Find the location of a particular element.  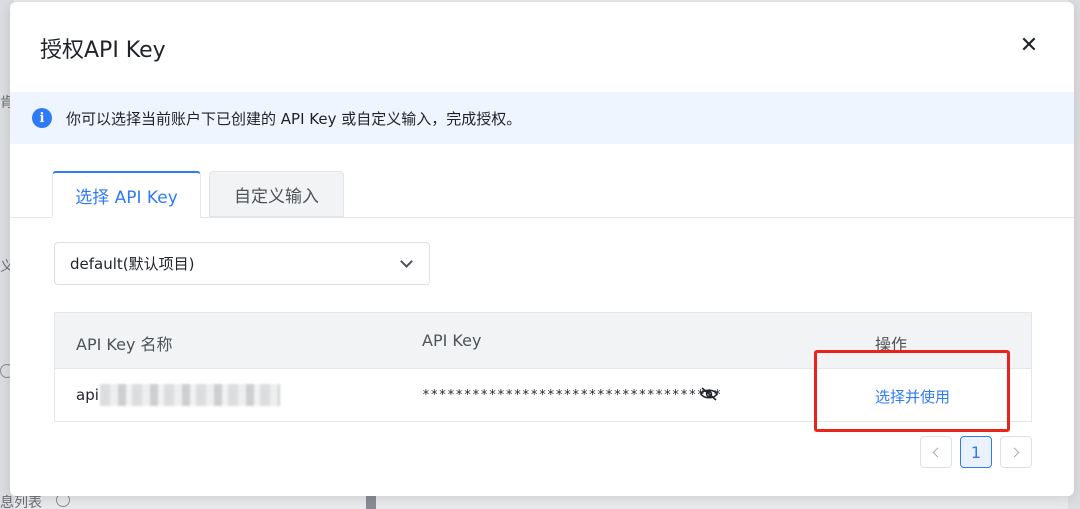

highlight-annotation-box is located at coordinates (912, 391).